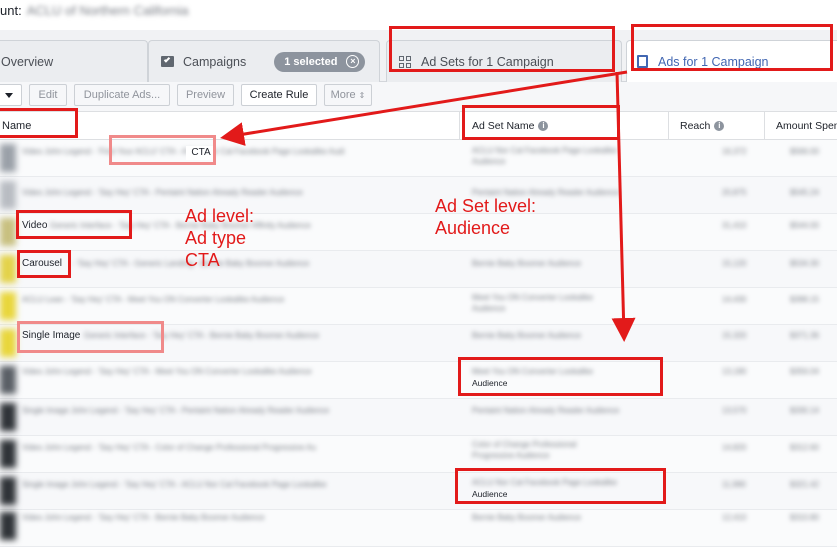 This screenshot has width=837, height=547. I want to click on arrow-to-cta, so click(424, 108).